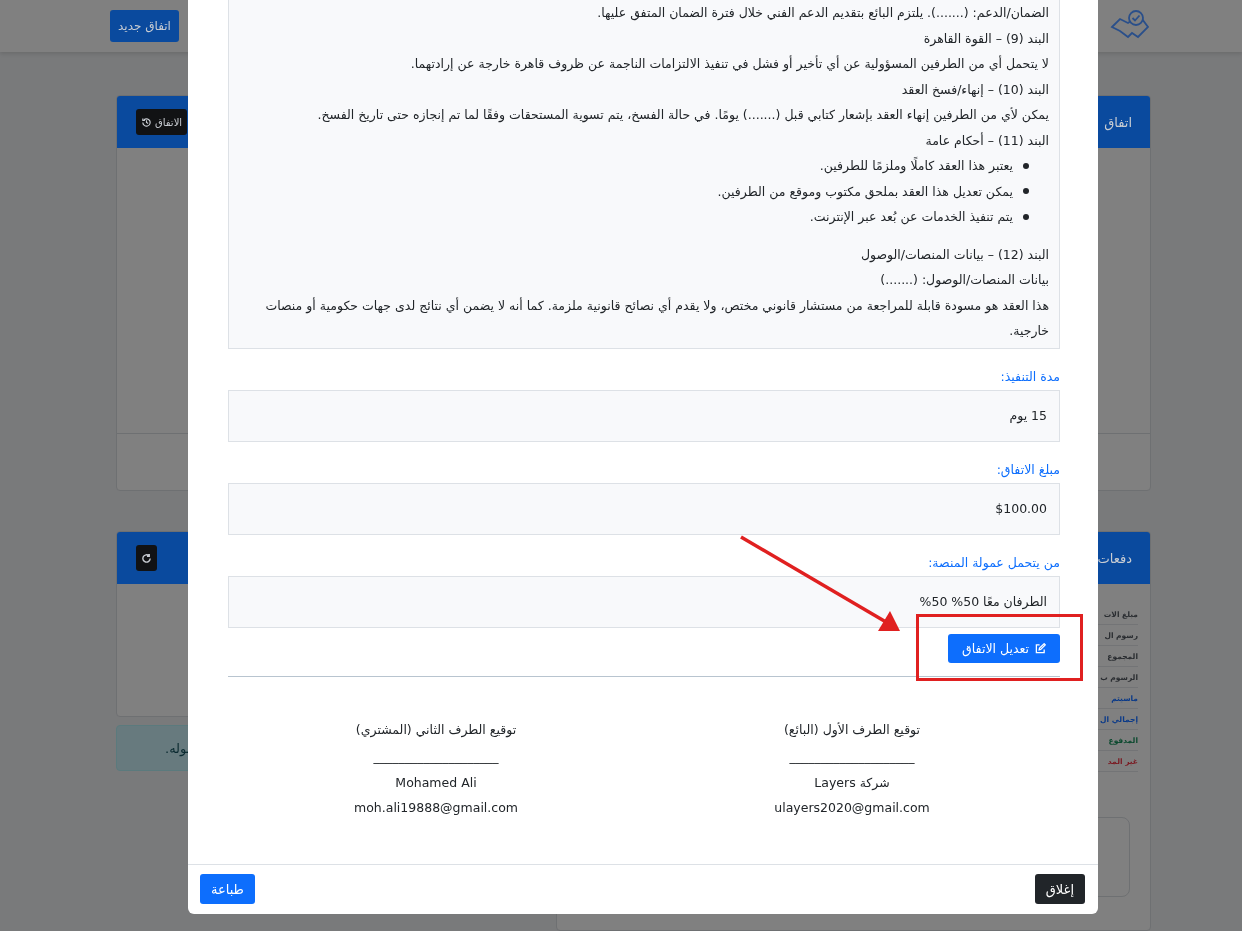 This screenshot has height=931, width=1242. Describe the element at coordinates (911, 217) in the screenshot. I see `contract-list-item: يتم تنفيذ الخدمات عن بُعد عبر الإنترنت.` at that location.